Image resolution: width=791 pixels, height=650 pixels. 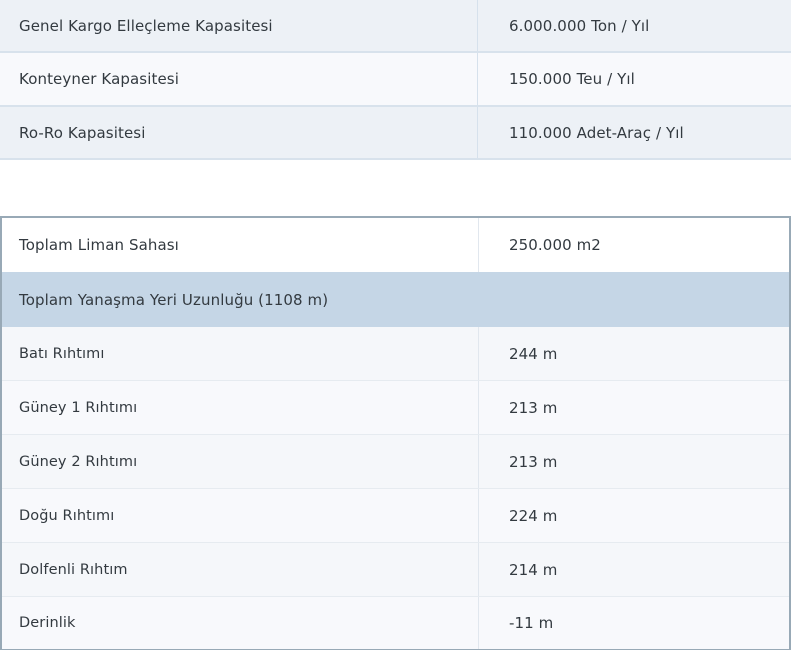 I want to click on row-value: 110.000 Adet-Araç / Yıl, so click(x=596, y=132).